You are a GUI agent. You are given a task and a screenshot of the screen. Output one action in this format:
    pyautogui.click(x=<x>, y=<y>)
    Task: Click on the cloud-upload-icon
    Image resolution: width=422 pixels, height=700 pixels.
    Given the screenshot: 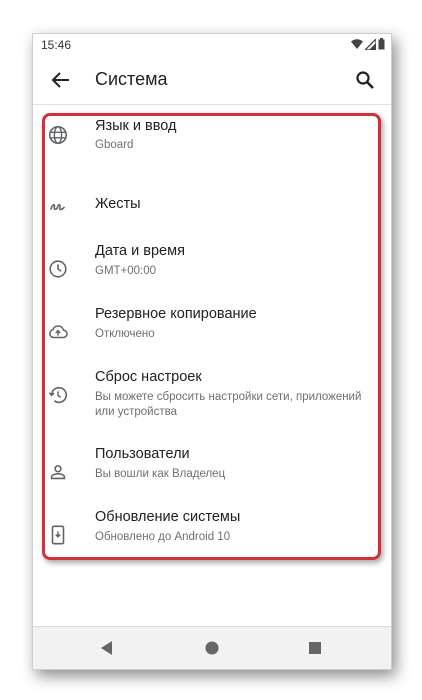 What is the action you would take?
    pyautogui.click(x=58, y=332)
    